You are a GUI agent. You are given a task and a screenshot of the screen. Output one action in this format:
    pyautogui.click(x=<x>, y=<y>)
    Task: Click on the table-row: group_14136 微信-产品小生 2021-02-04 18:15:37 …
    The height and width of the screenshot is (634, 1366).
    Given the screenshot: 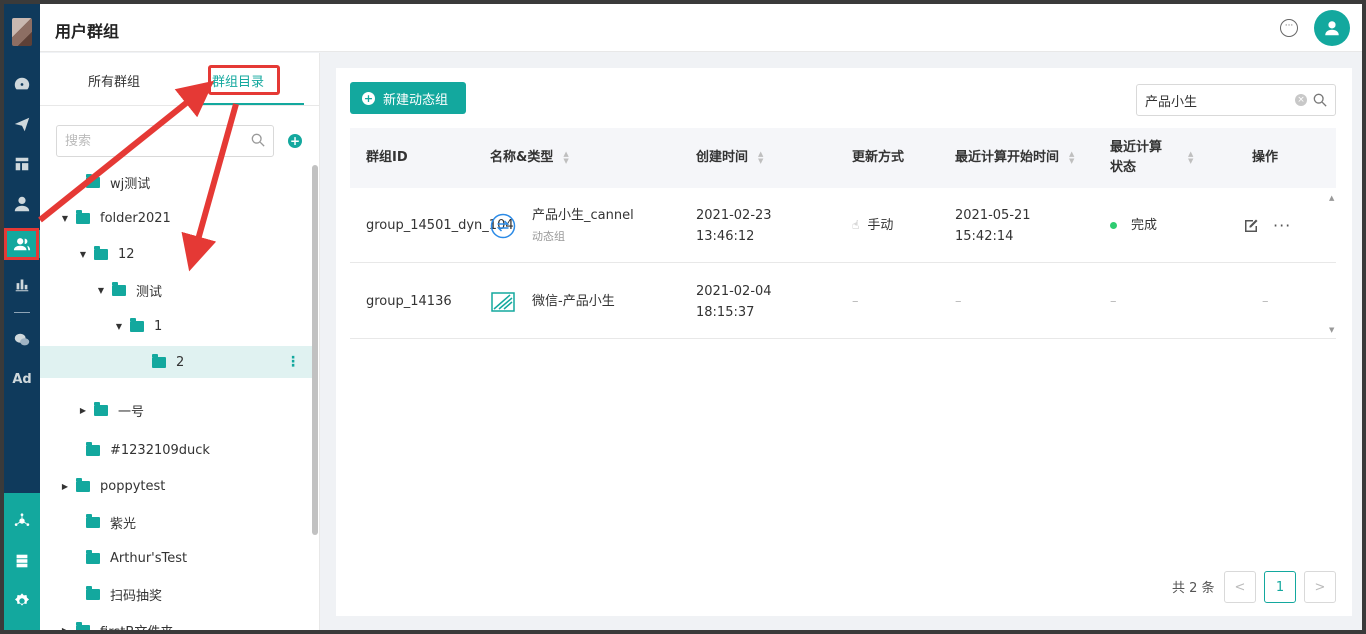 What is the action you would take?
    pyautogui.click(x=843, y=301)
    